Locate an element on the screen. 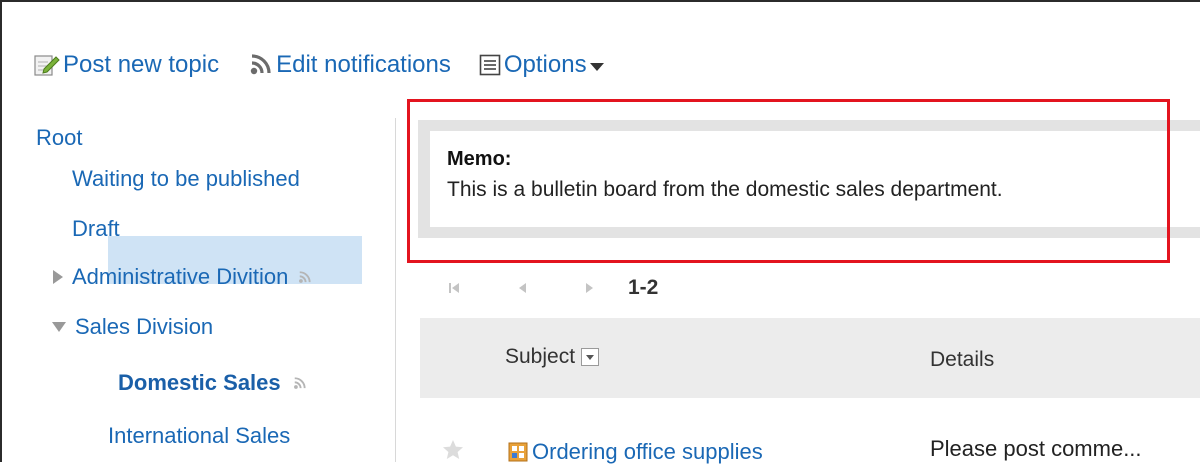  tree-item-label: Domestic Sales is located at coordinates (199, 382).